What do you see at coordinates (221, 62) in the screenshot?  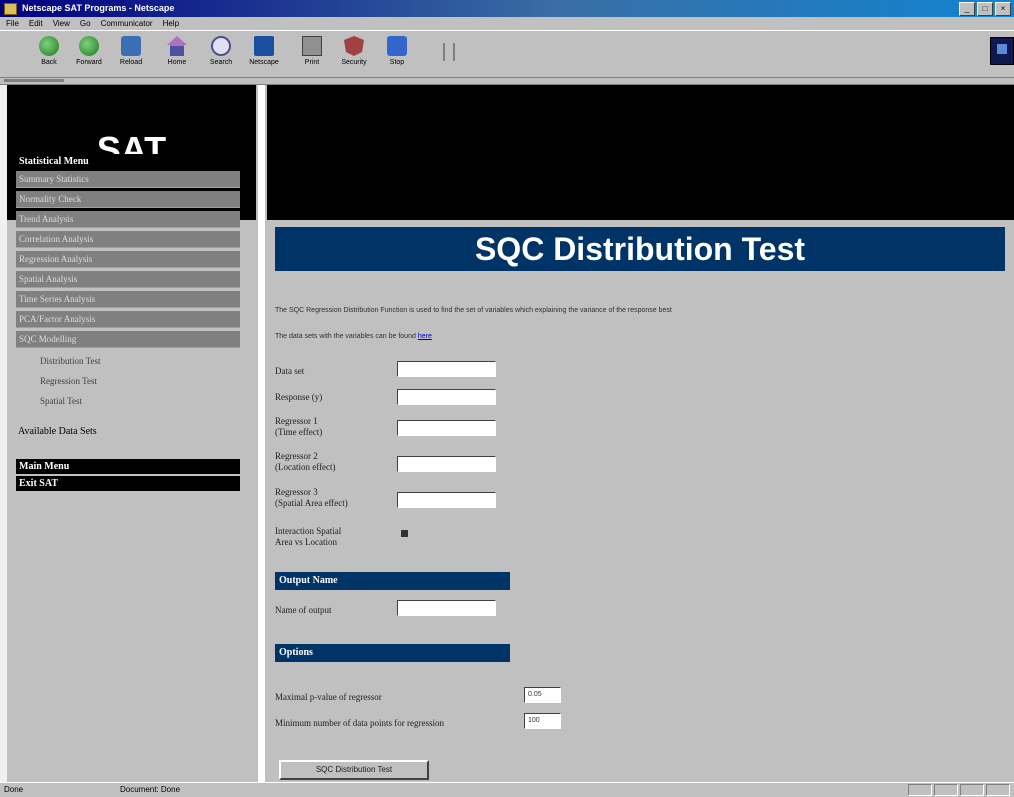 I see `search-label: Search` at bounding box center [221, 62].